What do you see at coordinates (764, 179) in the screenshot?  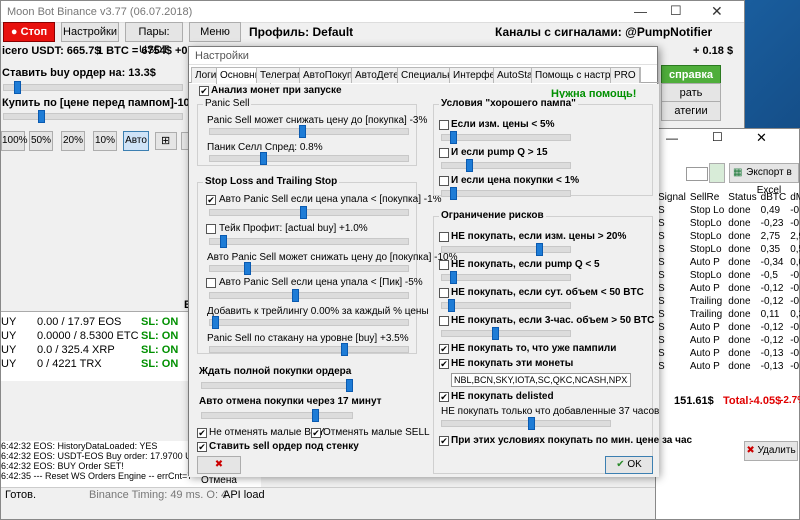 I see `export-excel-button: ▦ Экспорт в Excel` at bounding box center [764, 179].